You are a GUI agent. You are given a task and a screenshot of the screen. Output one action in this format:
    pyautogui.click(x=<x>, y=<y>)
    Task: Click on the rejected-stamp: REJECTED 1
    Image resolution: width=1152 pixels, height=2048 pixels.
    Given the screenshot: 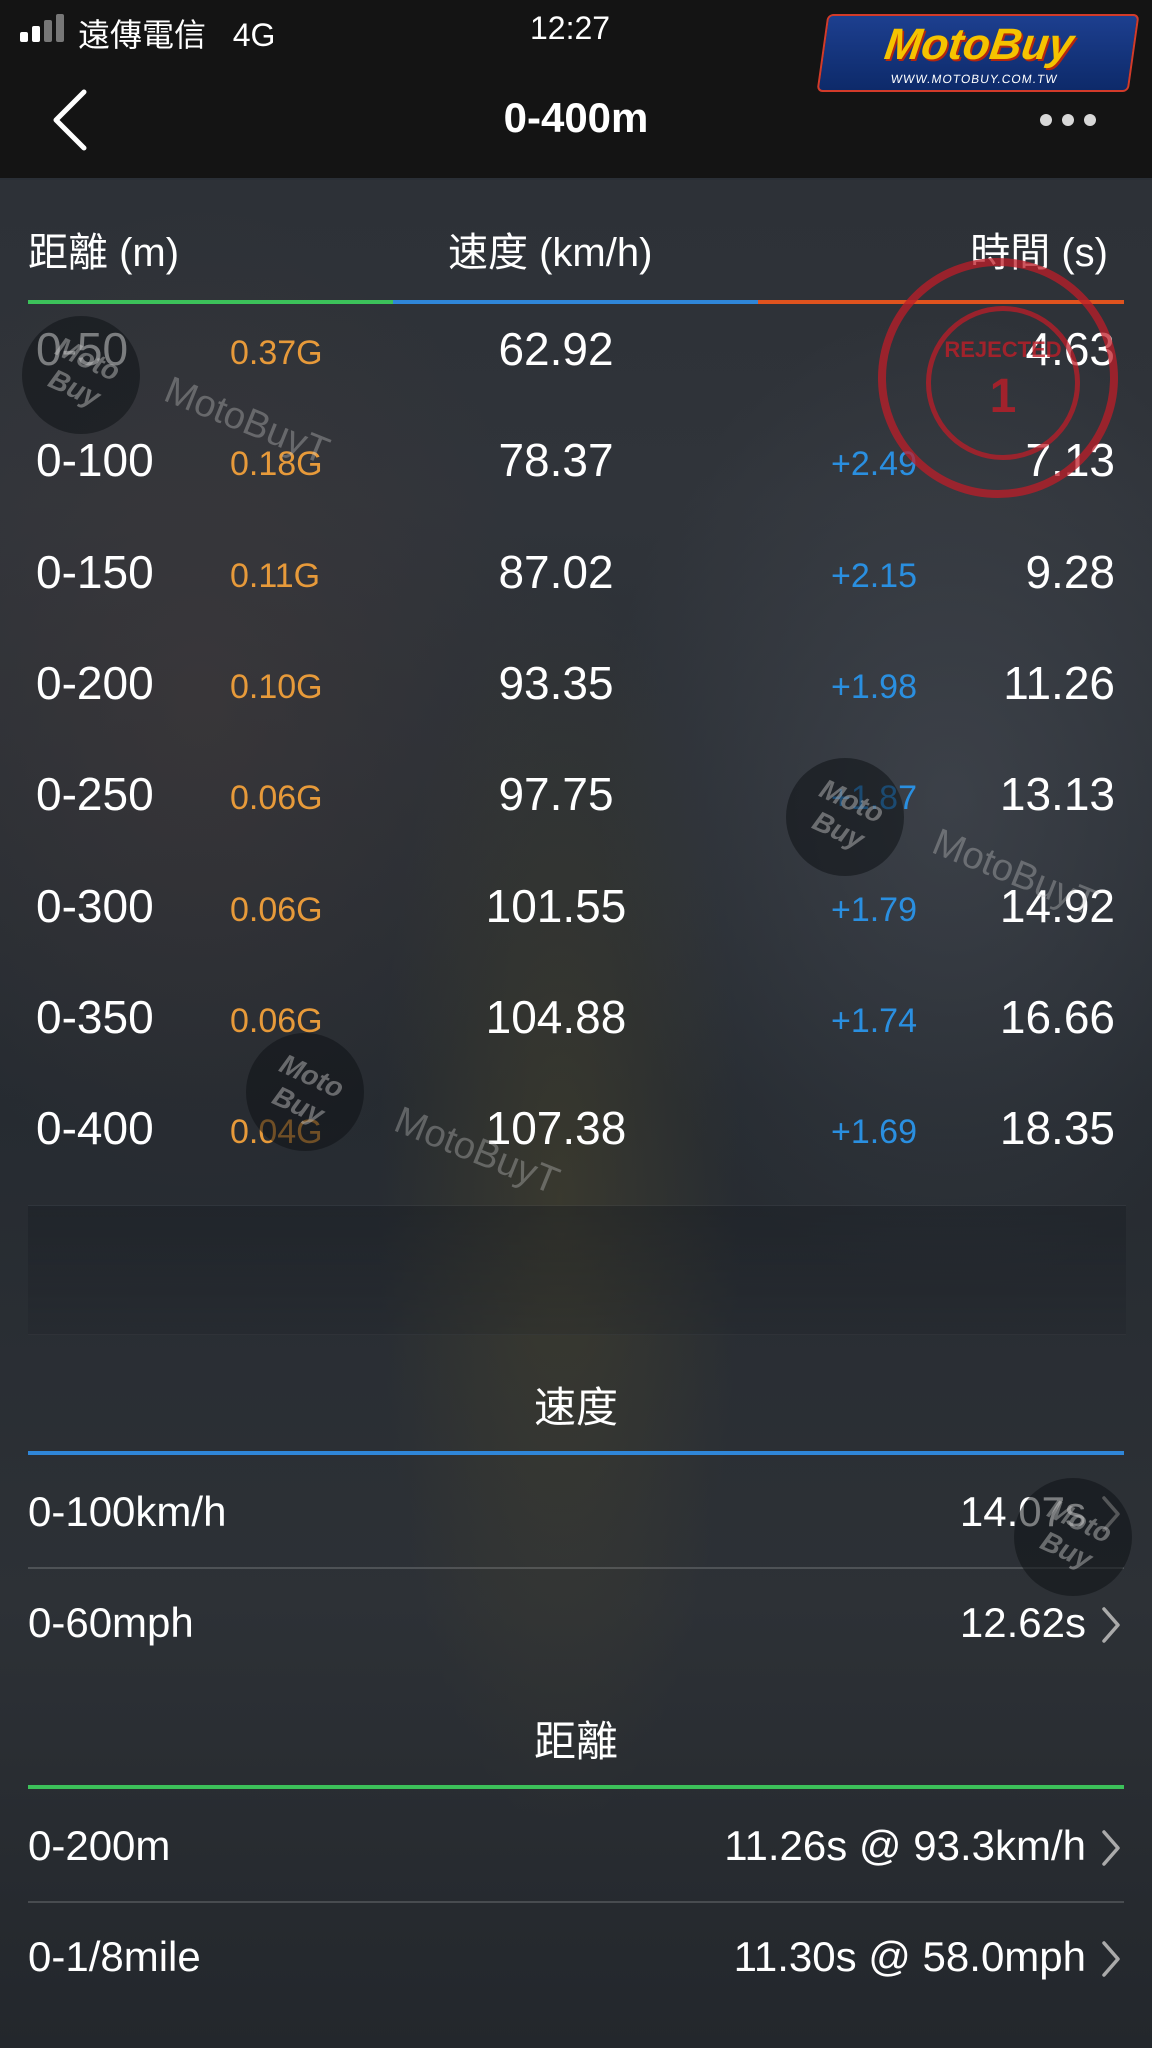 What is the action you would take?
    pyautogui.click(x=998, y=378)
    